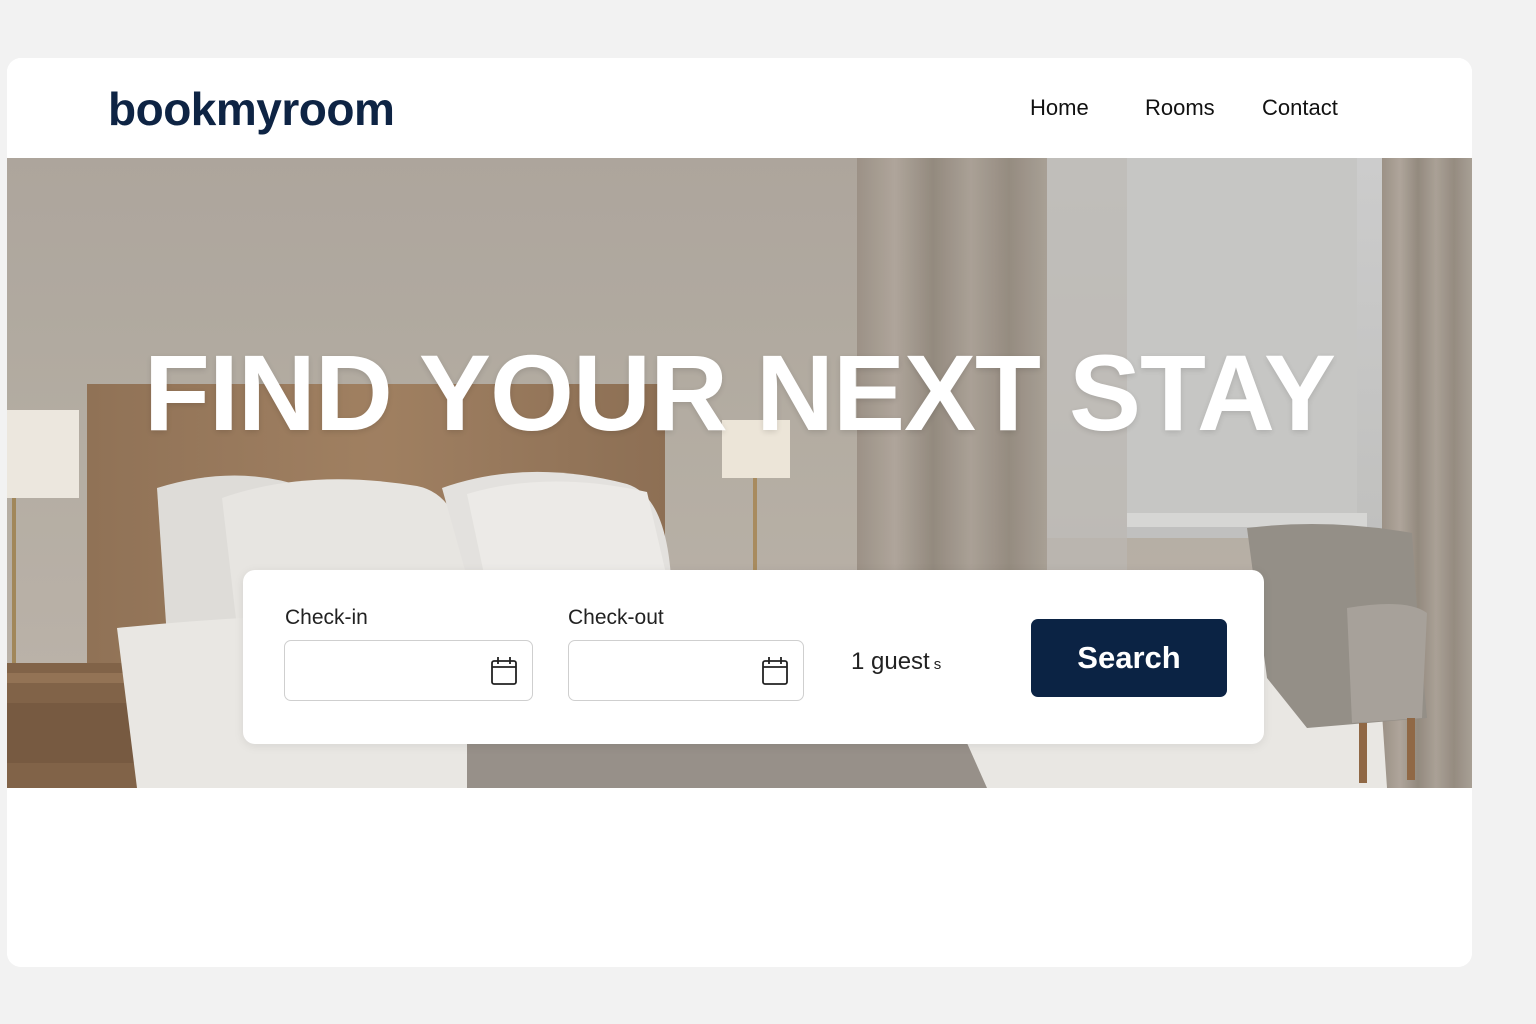 Image resolution: width=1536 pixels, height=1024 pixels. Describe the element at coordinates (1300, 108) in the screenshot. I see `nav-link-contact: Contact` at that location.